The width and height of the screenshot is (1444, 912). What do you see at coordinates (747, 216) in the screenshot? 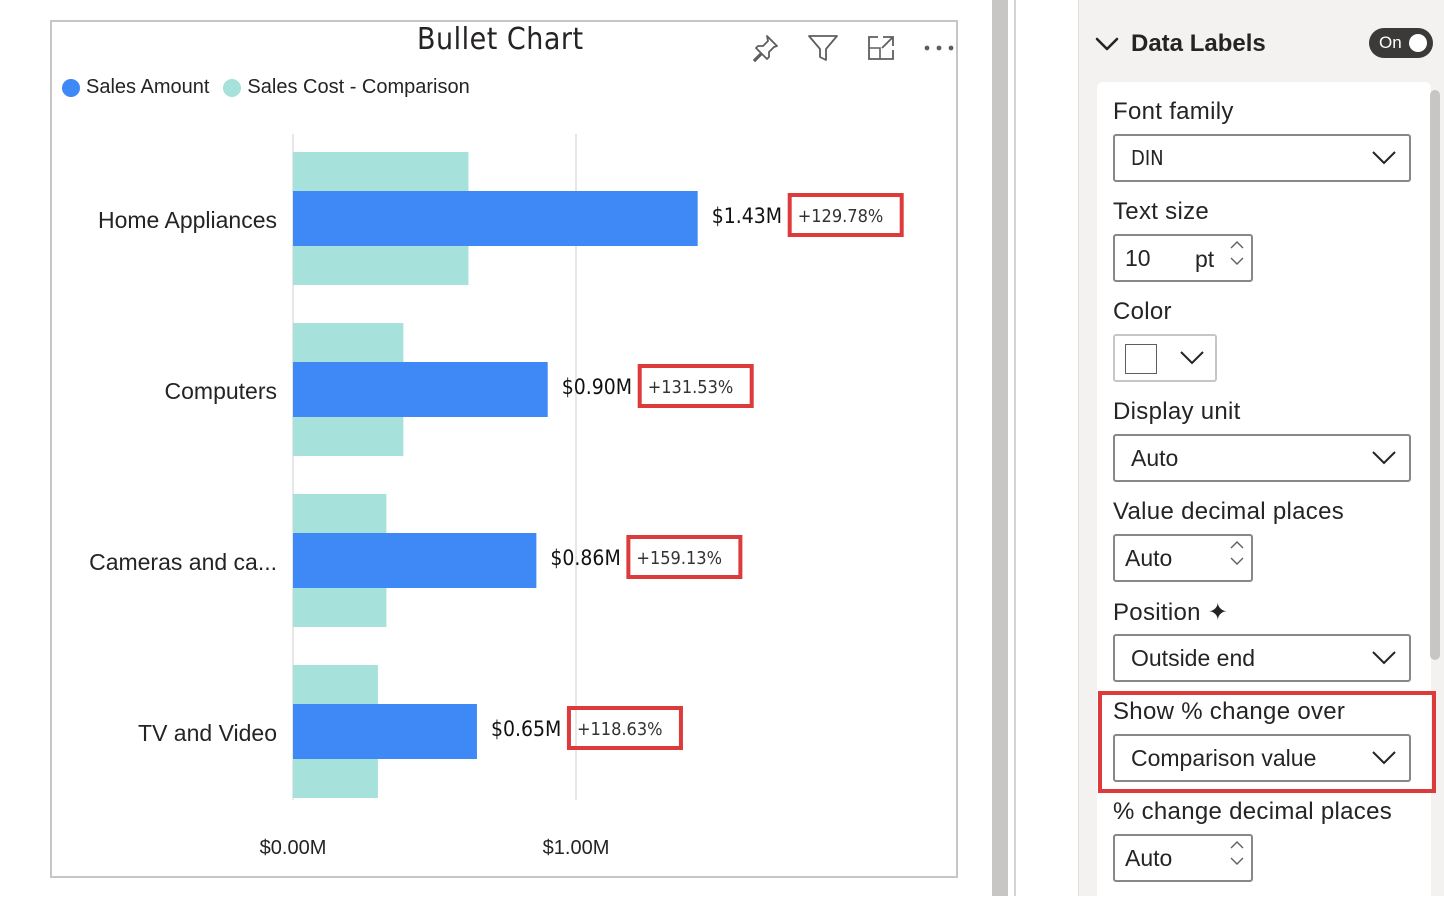
I see `data-label: $1.43M` at bounding box center [747, 216].